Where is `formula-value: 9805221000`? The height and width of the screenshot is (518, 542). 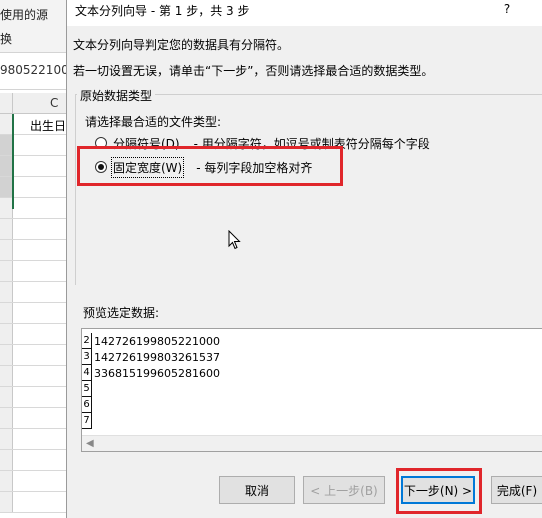 formula-value: 9805221000 is located at coordinates (38, 70).